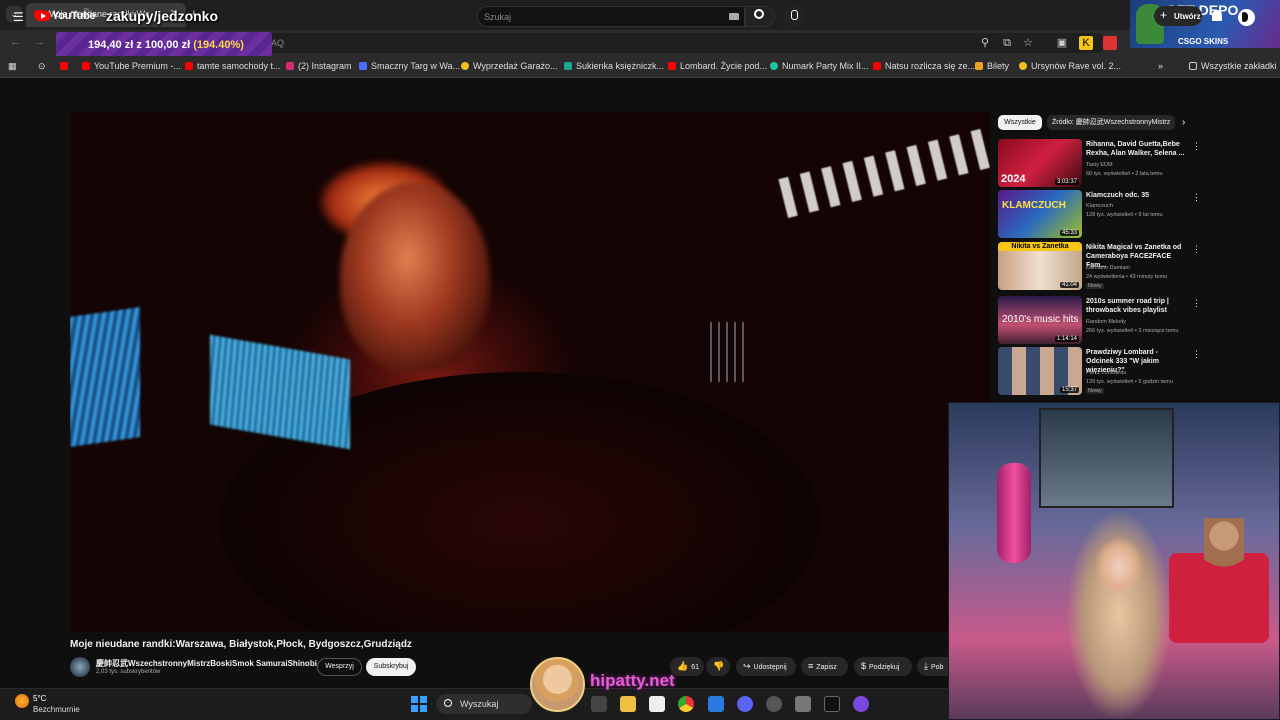 This screenshot has width=1280, height=720. What do you see at coordinates (1020, 122) in the screenshot?
I see `chip-all: Wszystkie` at bounding box center [1020, 122].